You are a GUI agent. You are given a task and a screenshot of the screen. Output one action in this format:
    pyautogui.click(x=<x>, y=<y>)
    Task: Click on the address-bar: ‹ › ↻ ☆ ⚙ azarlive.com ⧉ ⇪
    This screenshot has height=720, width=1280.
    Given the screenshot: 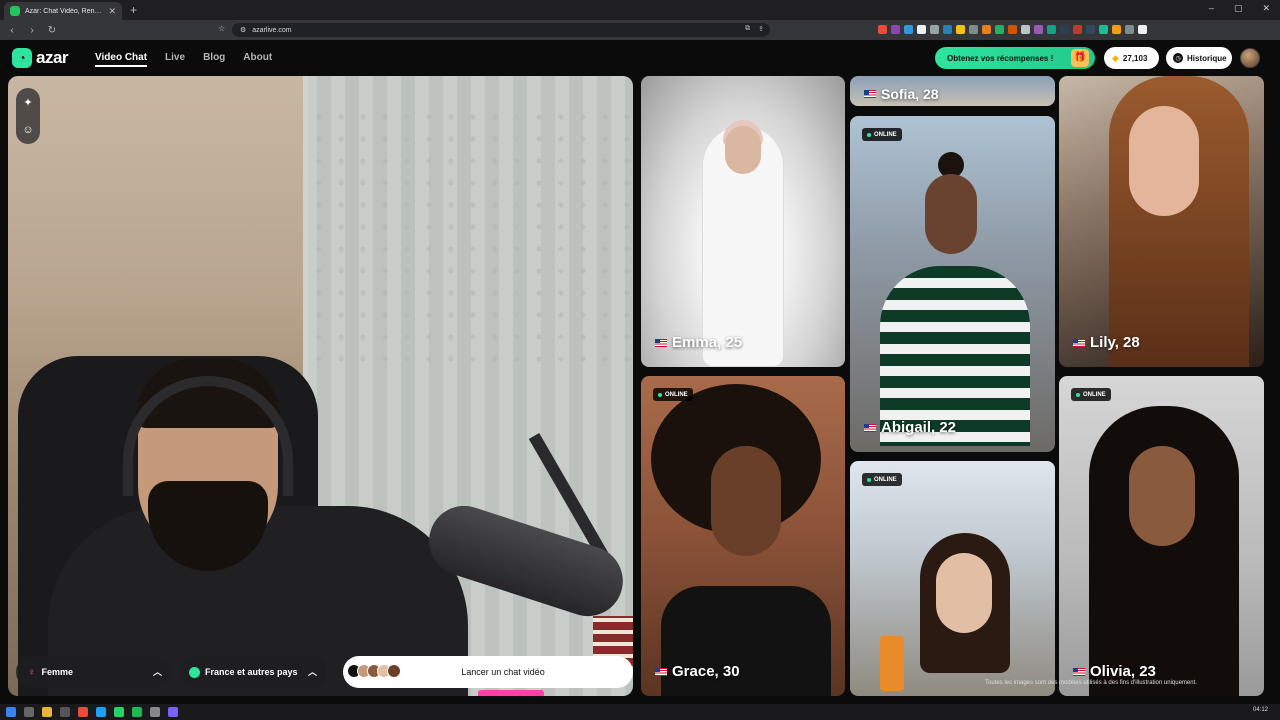 What is the action you would take?
    pyautogui.click(x=640, y=30)
    